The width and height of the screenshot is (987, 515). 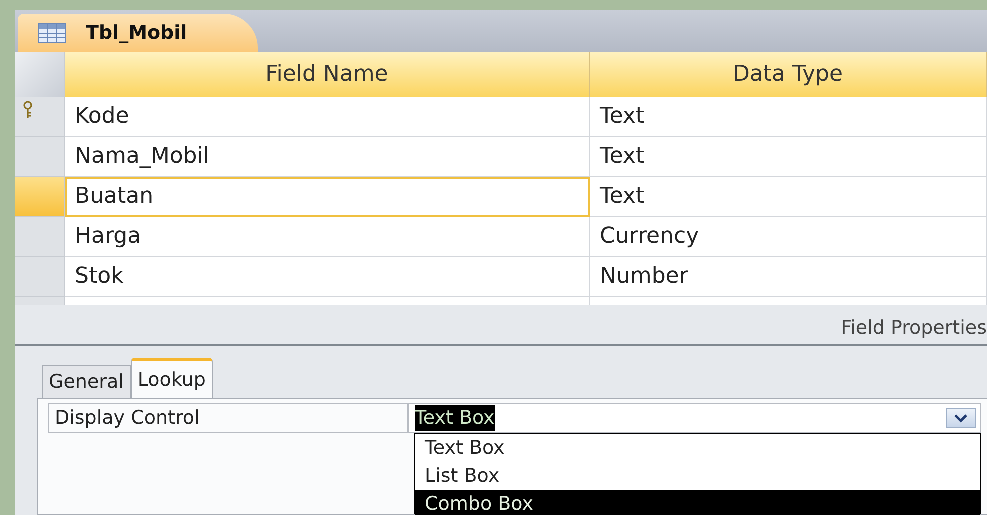 I want to click on field-name-cell: Kode, so click(x=327, y=117).